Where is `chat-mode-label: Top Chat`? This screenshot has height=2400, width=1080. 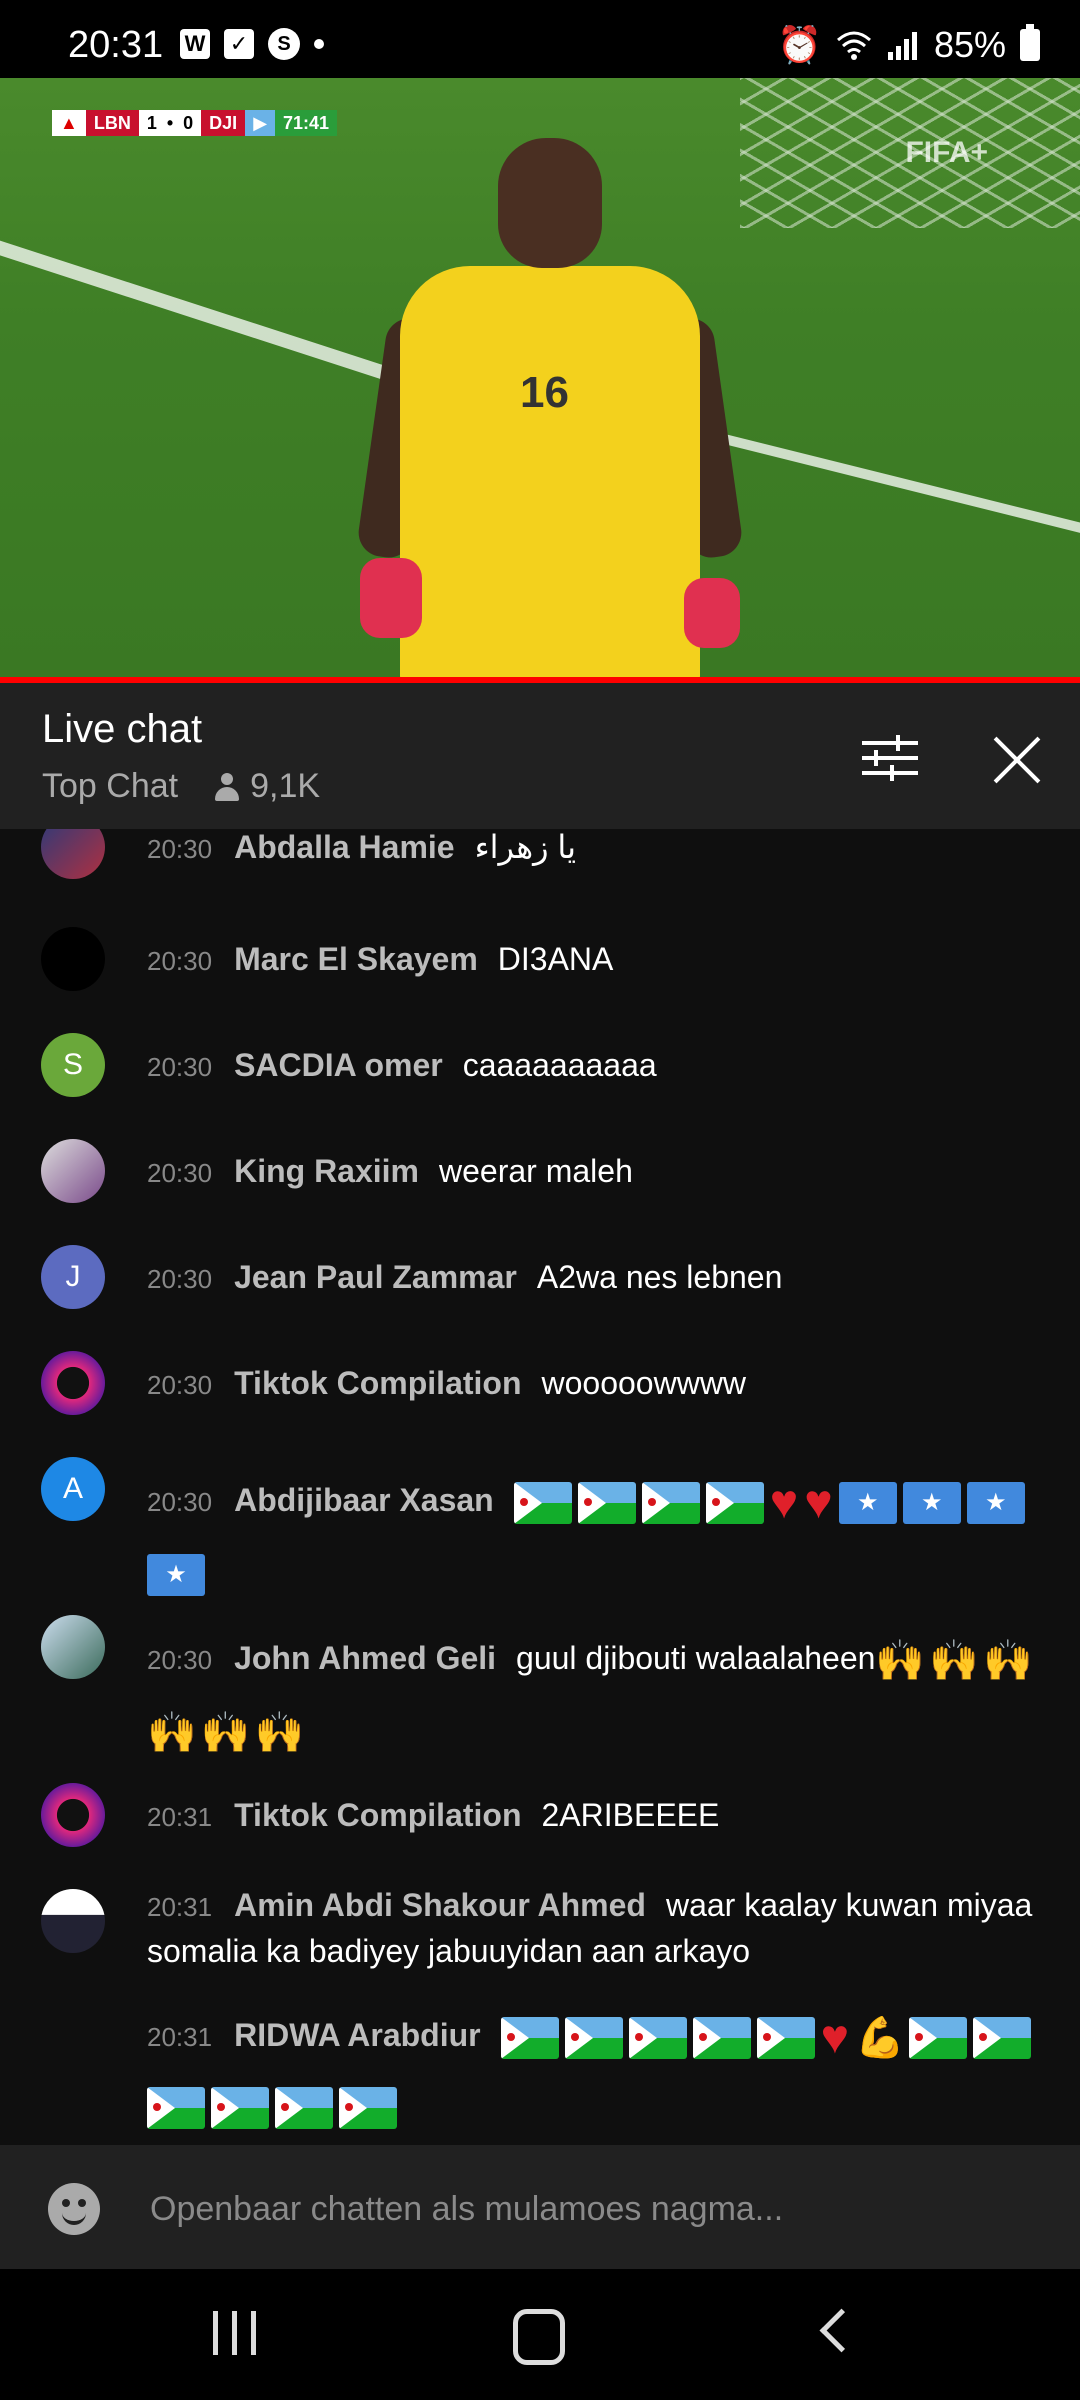 chat-mode-label: Top Chat is located at coordinates (110, 786).